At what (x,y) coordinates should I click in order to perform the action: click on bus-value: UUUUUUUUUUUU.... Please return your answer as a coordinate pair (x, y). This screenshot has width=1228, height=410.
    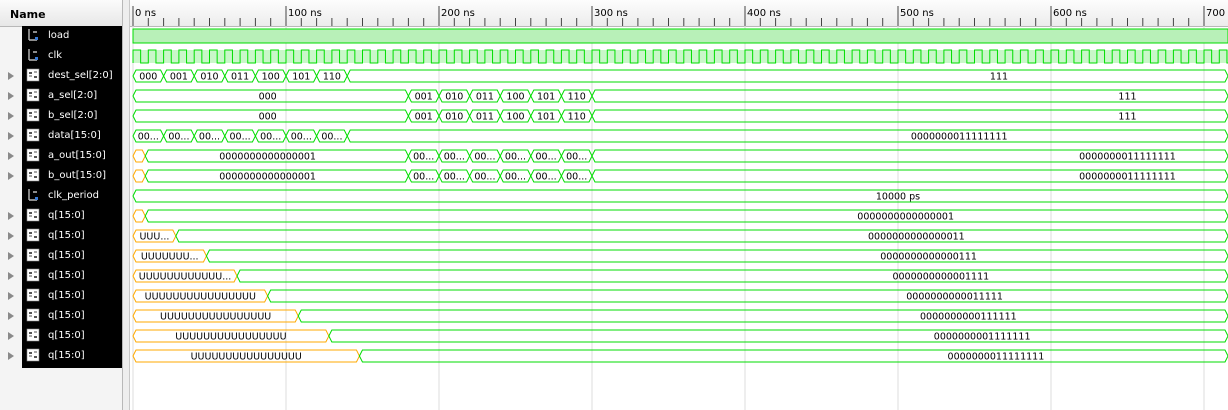
    Looking at the image, I should click on (185, 277).